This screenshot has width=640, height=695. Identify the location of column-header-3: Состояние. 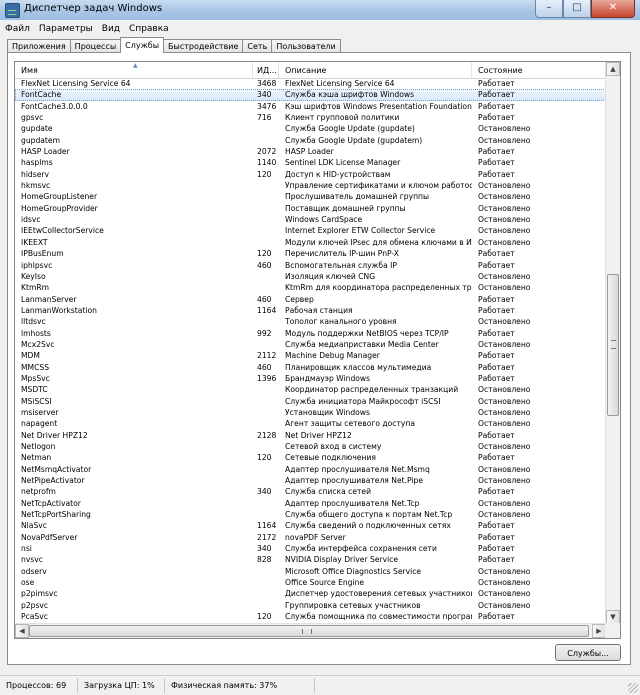
(539, 70).